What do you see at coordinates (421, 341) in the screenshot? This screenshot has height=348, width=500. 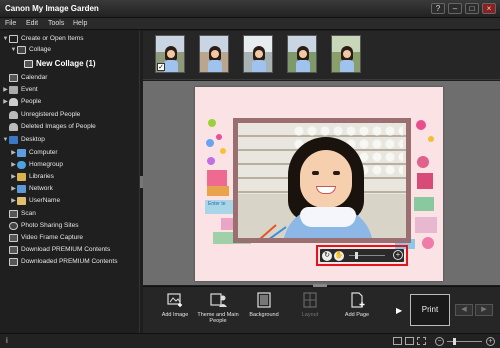 I see `full-screen-icon` at bounding box center [421, 341].